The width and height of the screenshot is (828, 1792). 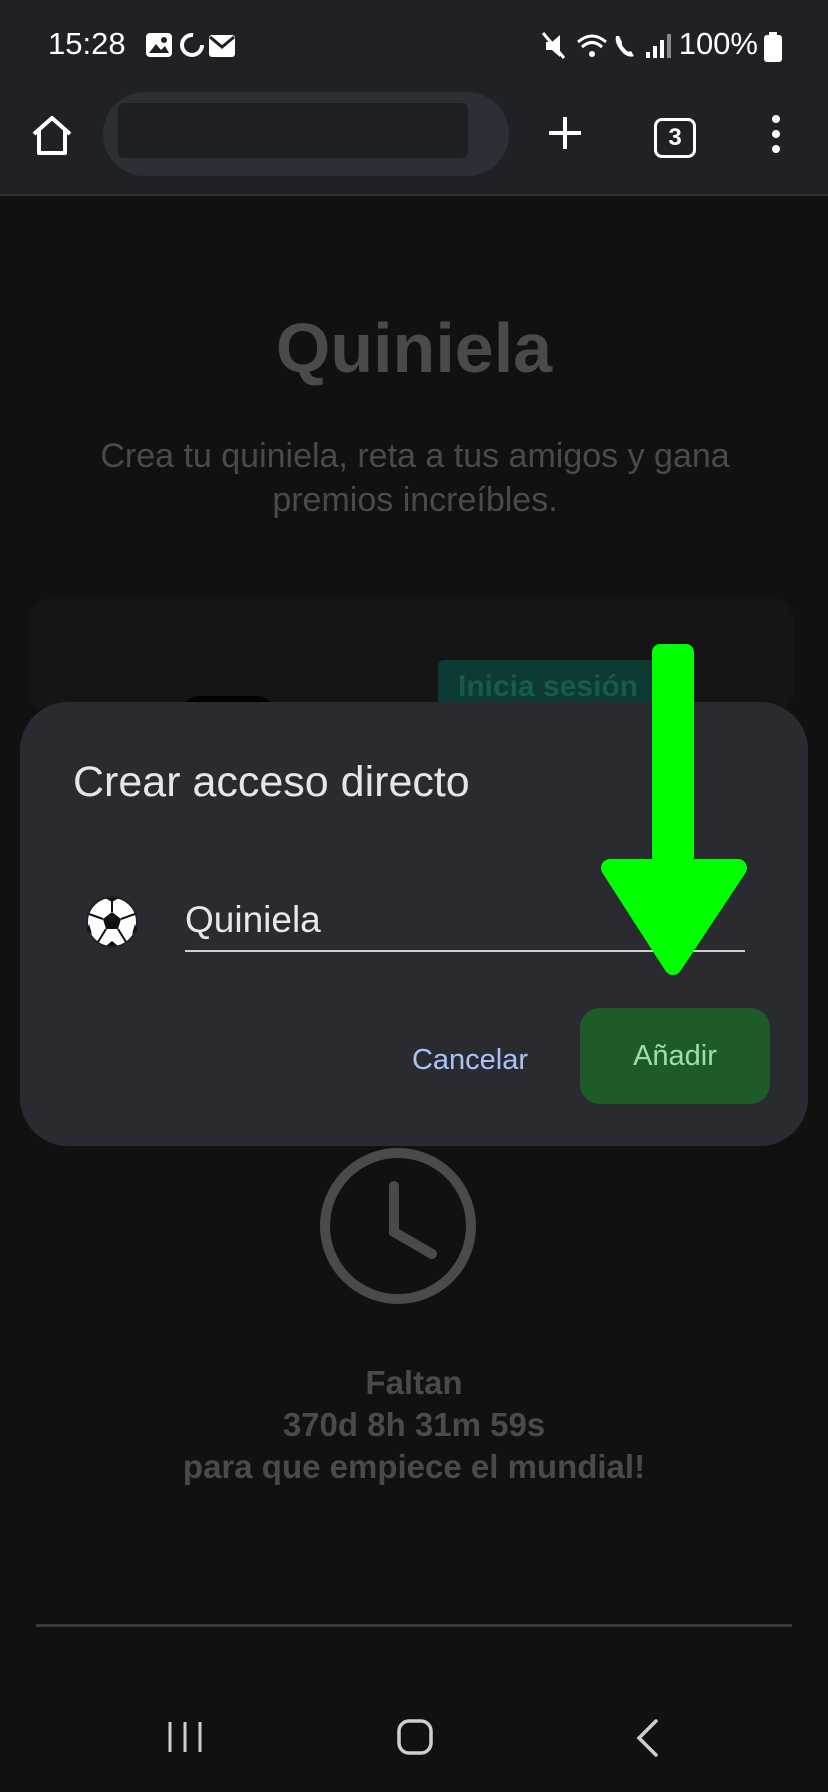 I want to click on cancel-button: Cancelar, so click(x=470, y=1060).